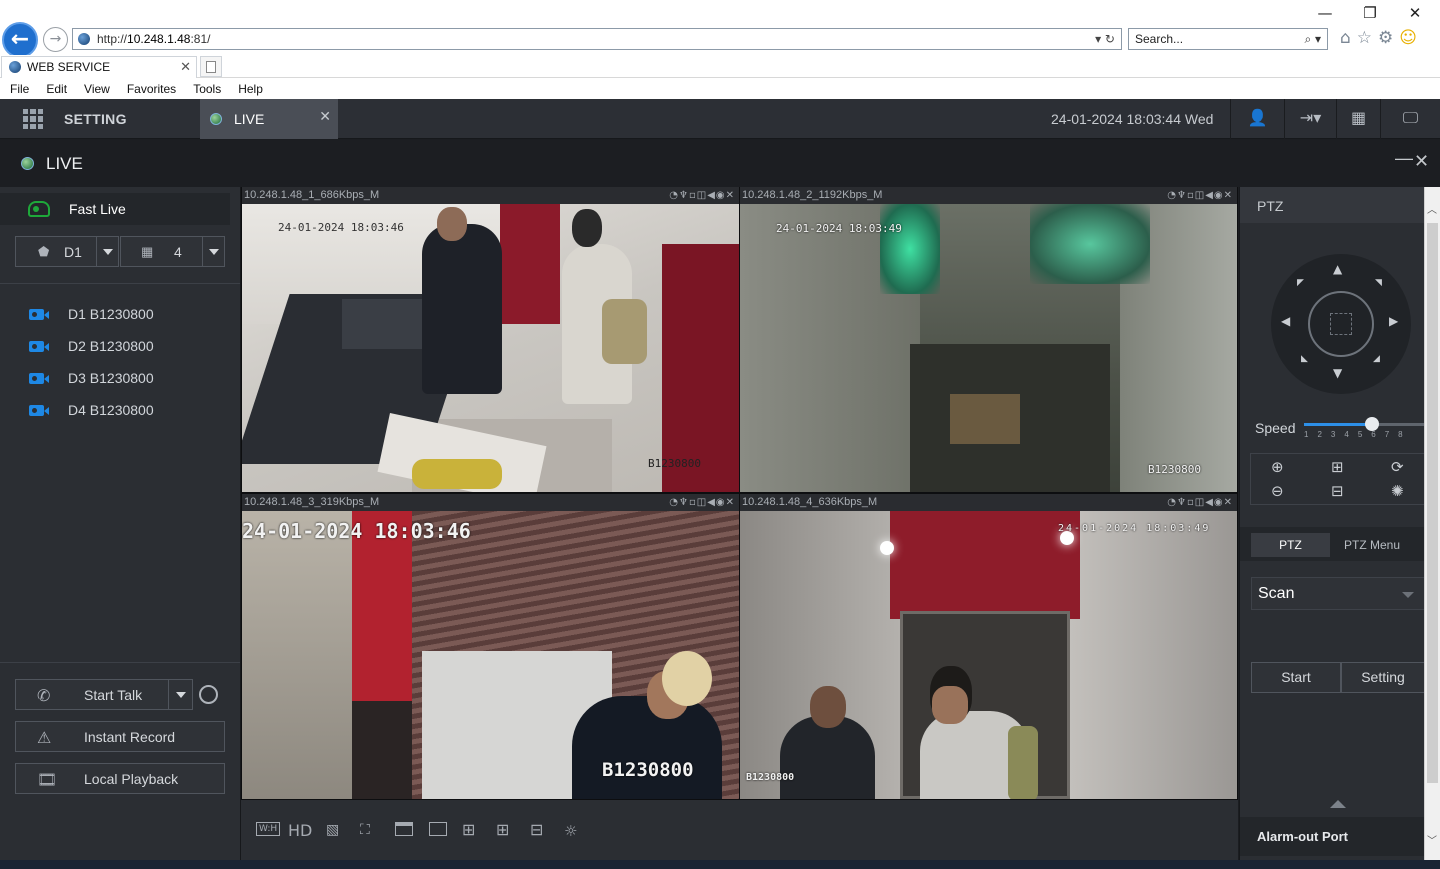 The height and width of the screenshot is (869, 1440). I want to click on focus-icon, so click(1341, 324).